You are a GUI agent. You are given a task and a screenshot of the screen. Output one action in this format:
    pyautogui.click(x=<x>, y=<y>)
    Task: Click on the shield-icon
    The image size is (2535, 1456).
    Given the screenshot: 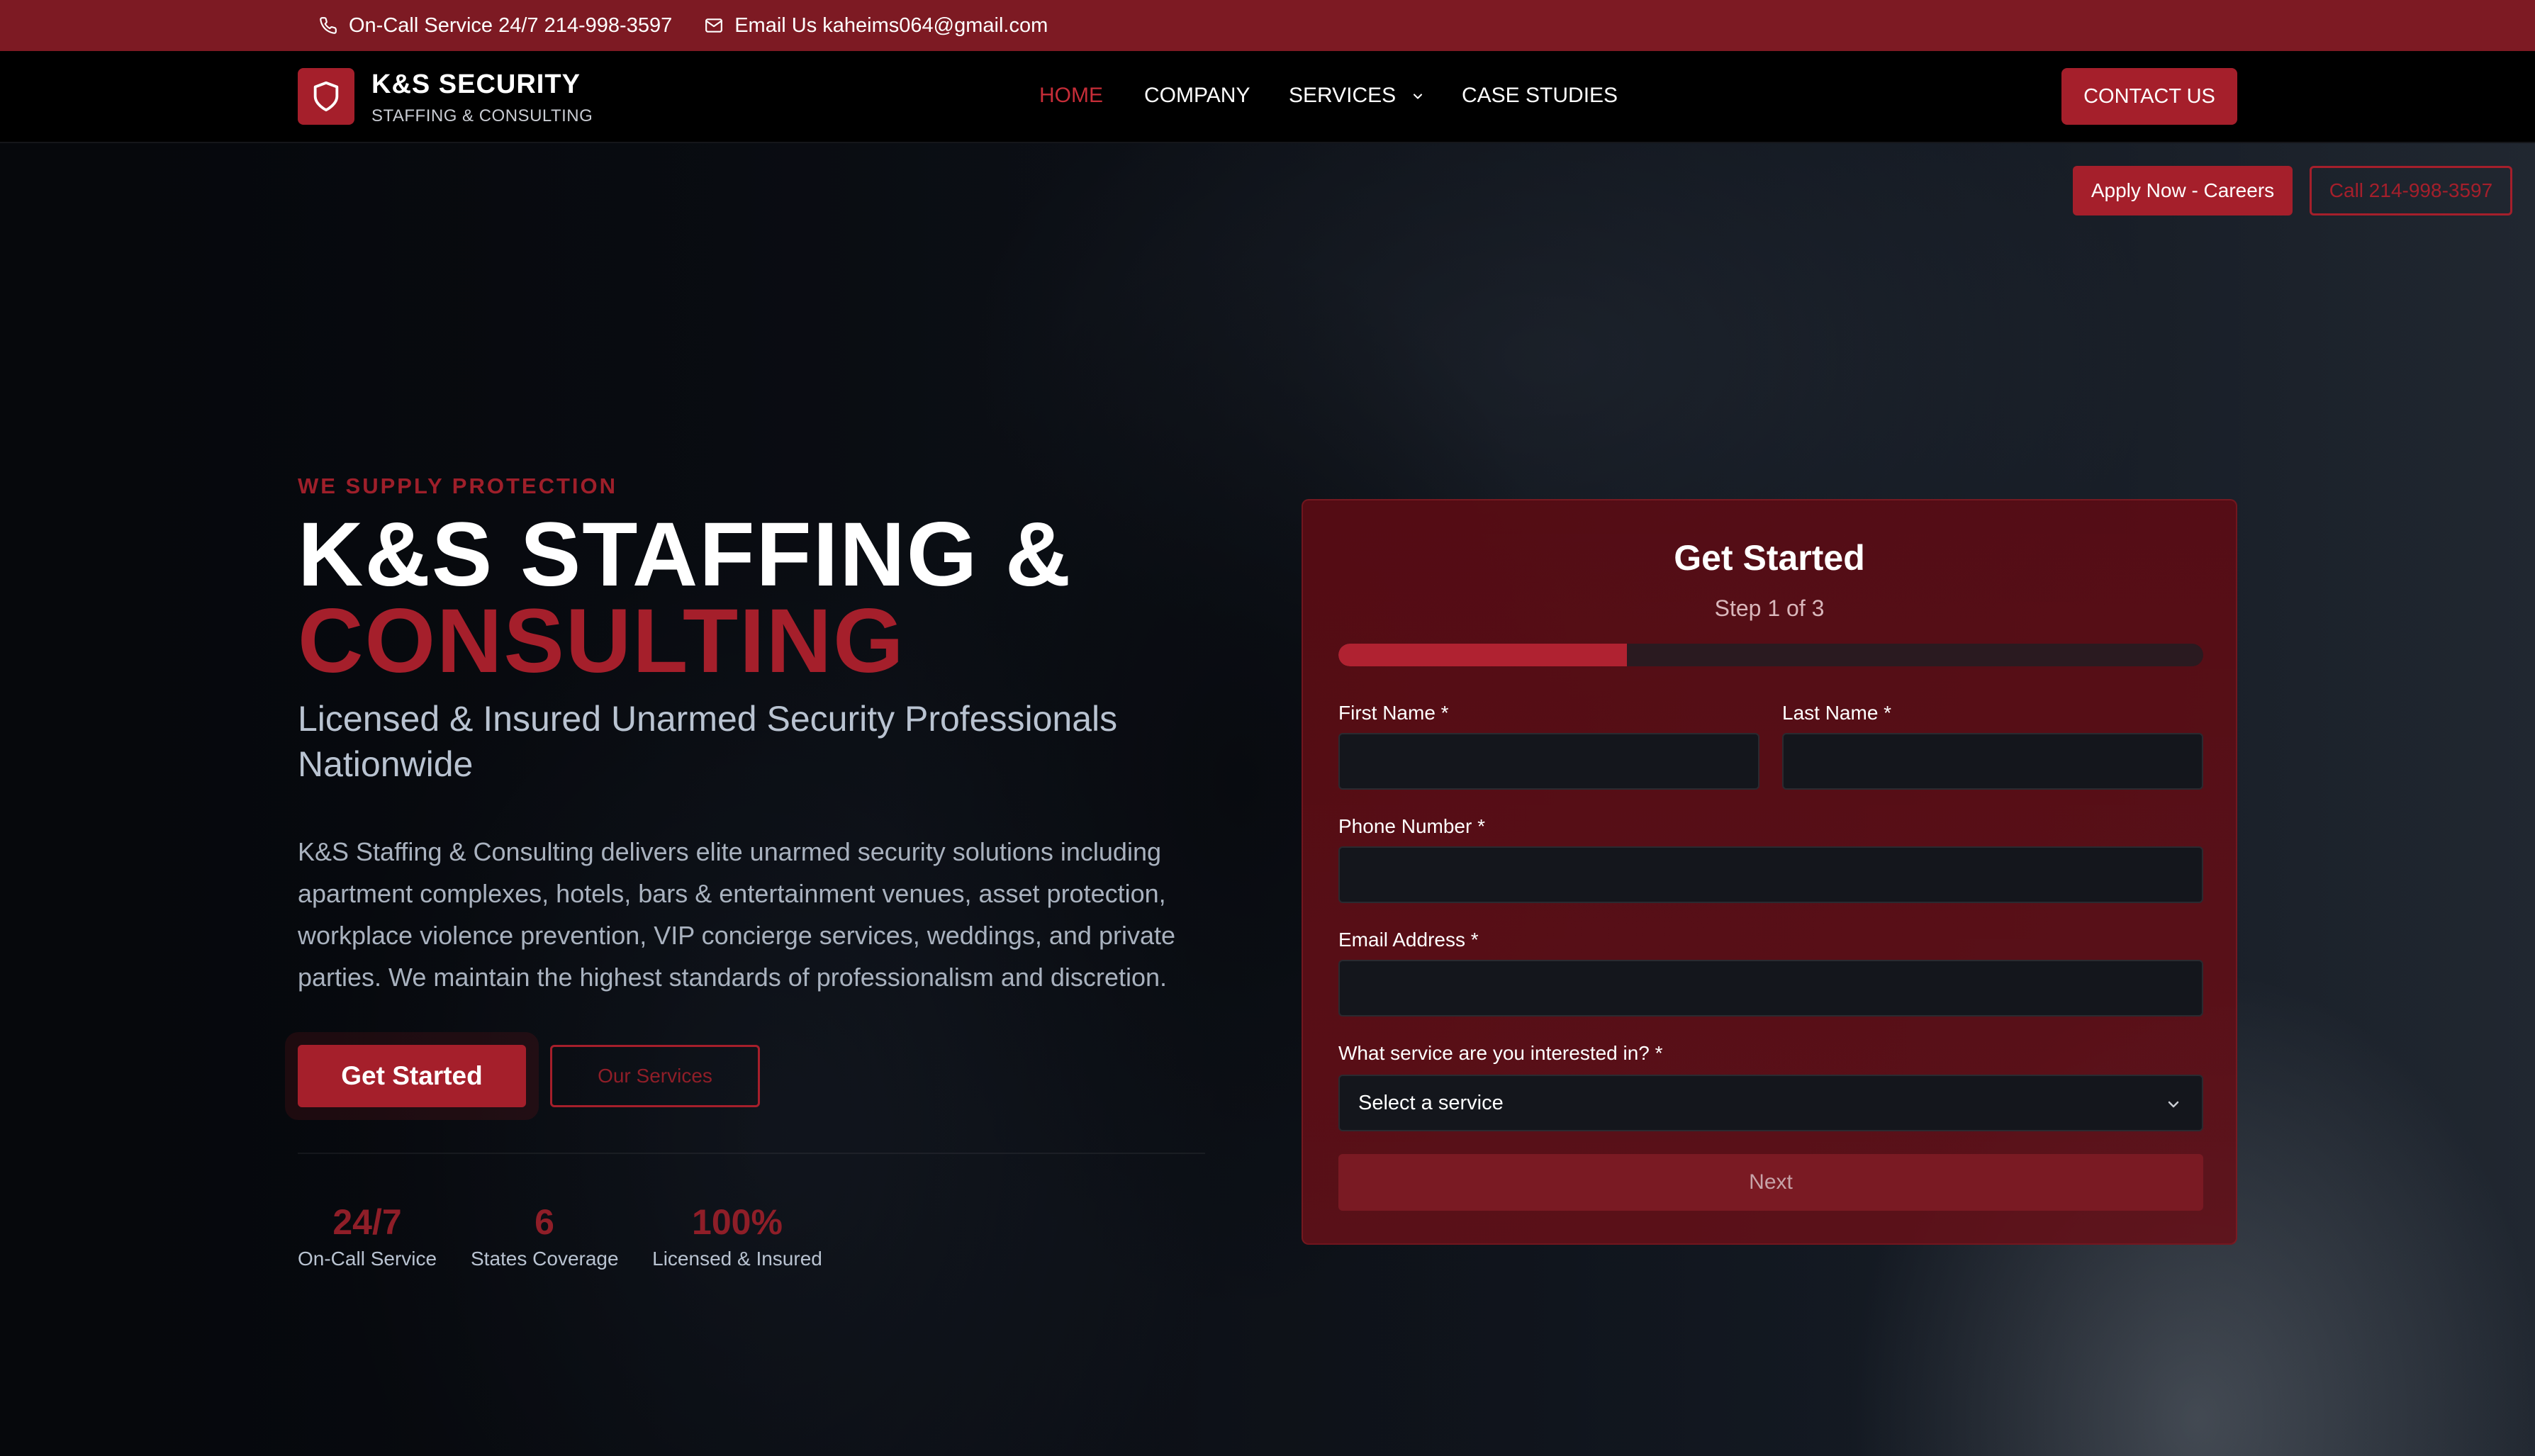 What is the action you would take?
    pyautogui.click(x=326, y=97)
    